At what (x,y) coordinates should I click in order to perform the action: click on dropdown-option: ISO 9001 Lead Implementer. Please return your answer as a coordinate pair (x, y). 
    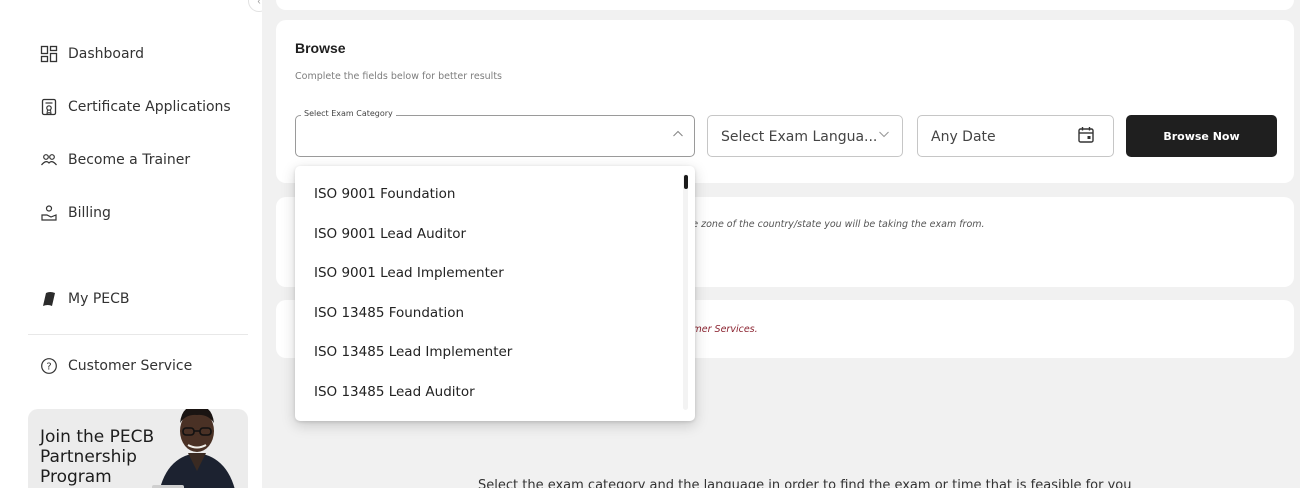
    Looking at the image, I should click on (409, 273).